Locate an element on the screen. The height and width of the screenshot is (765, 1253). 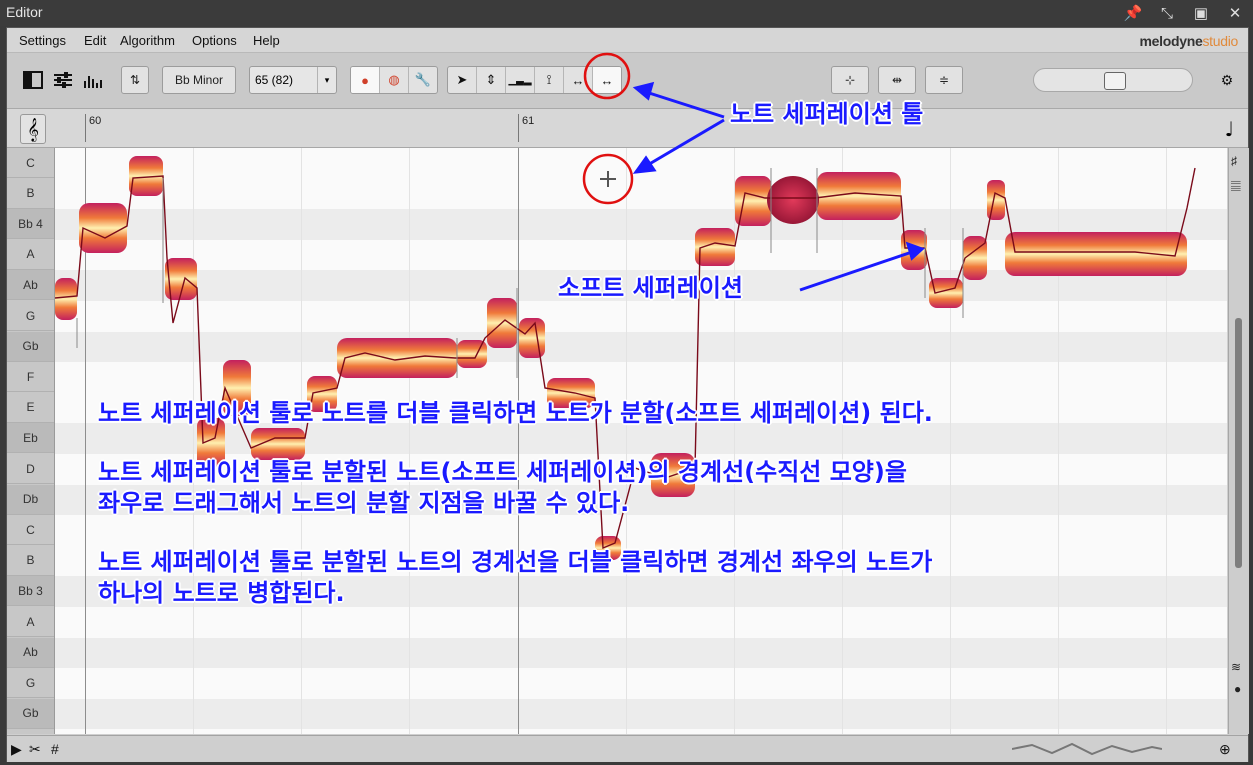
menu-help: Help is located at coordinates (266, 40).